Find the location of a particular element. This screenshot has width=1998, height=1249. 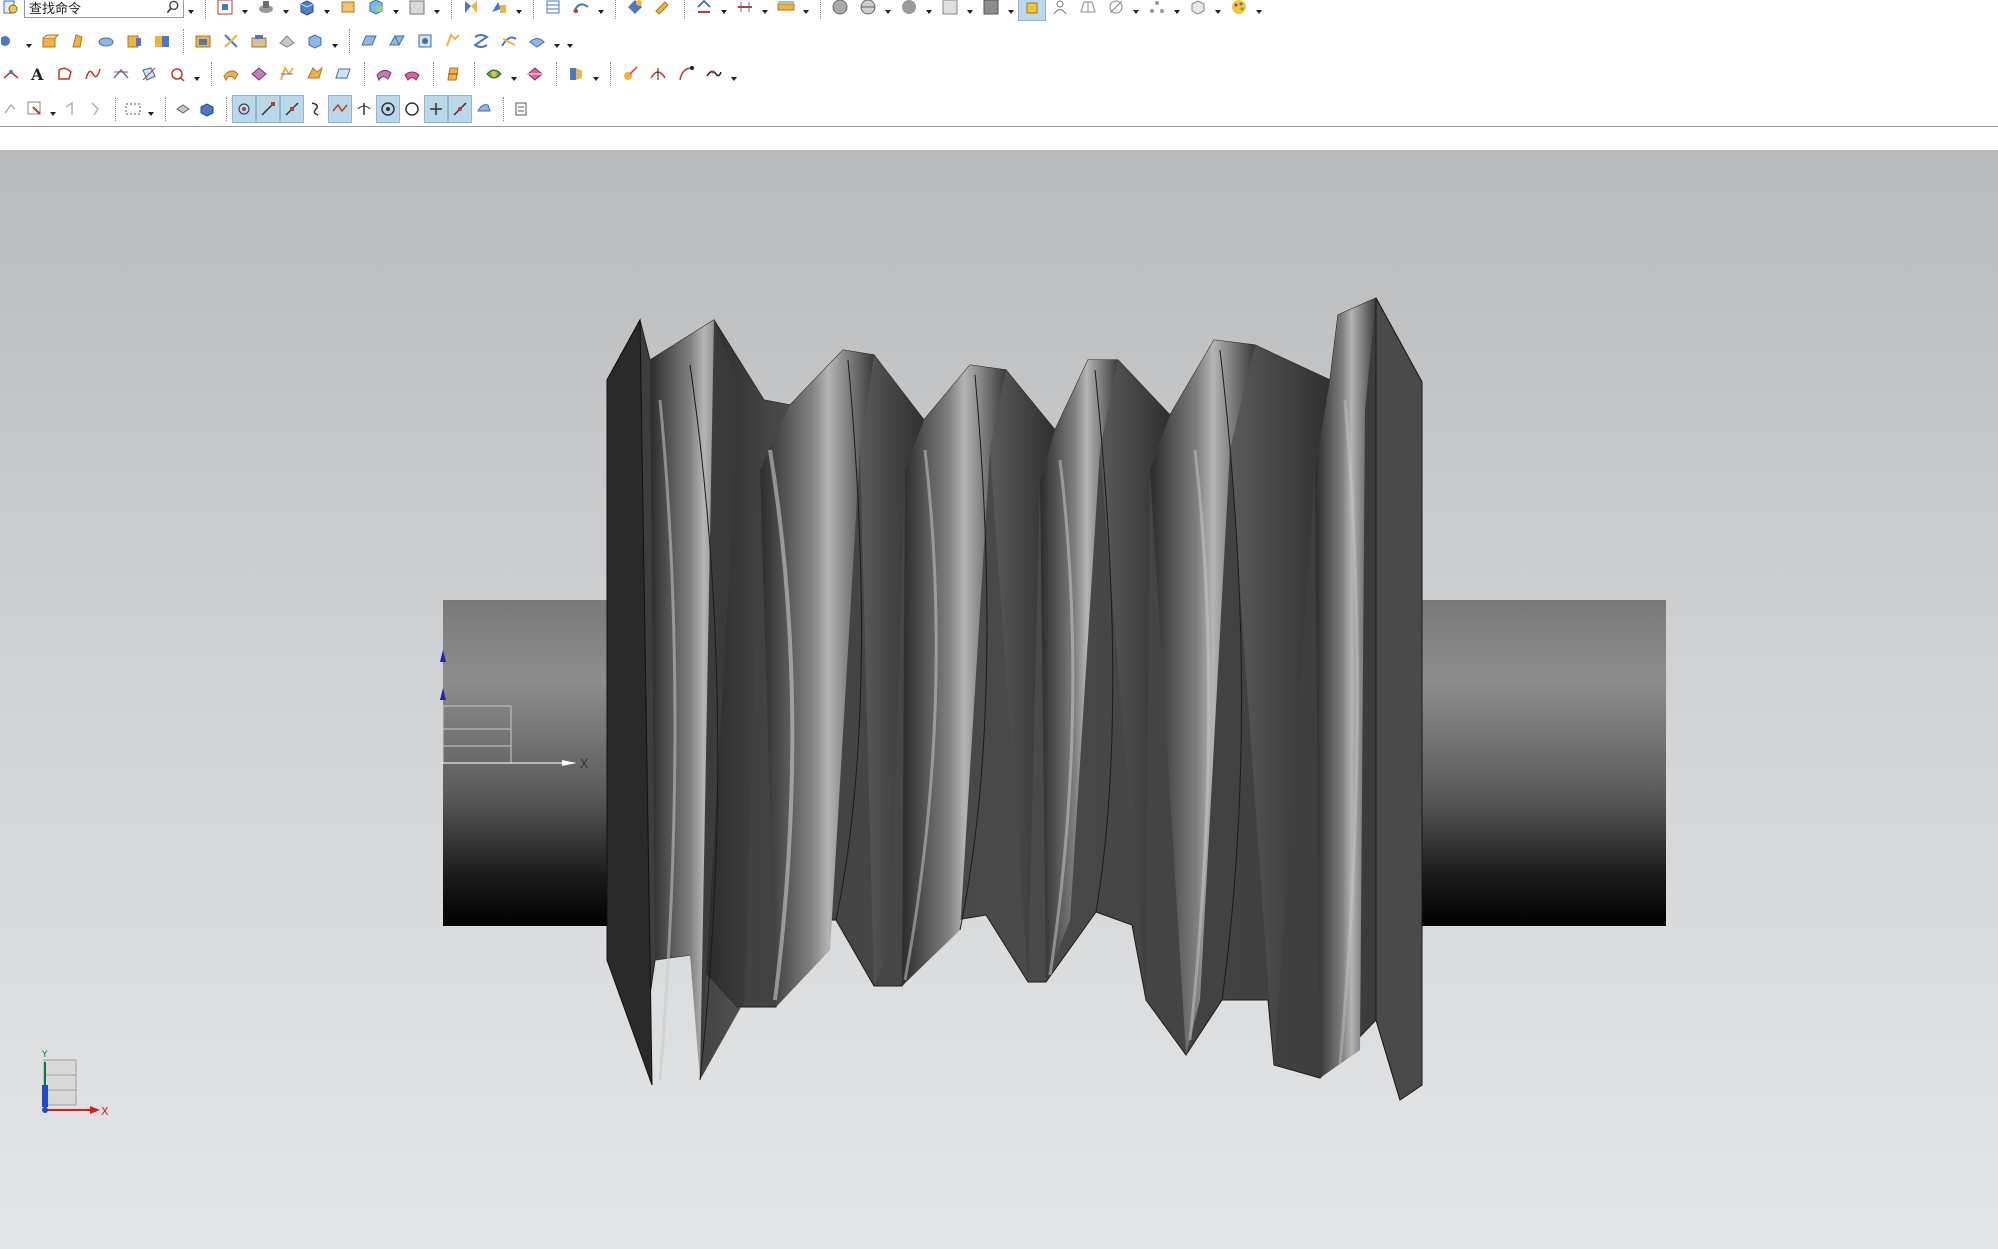

box-select-dropdown is located at coordinates (150, 109).